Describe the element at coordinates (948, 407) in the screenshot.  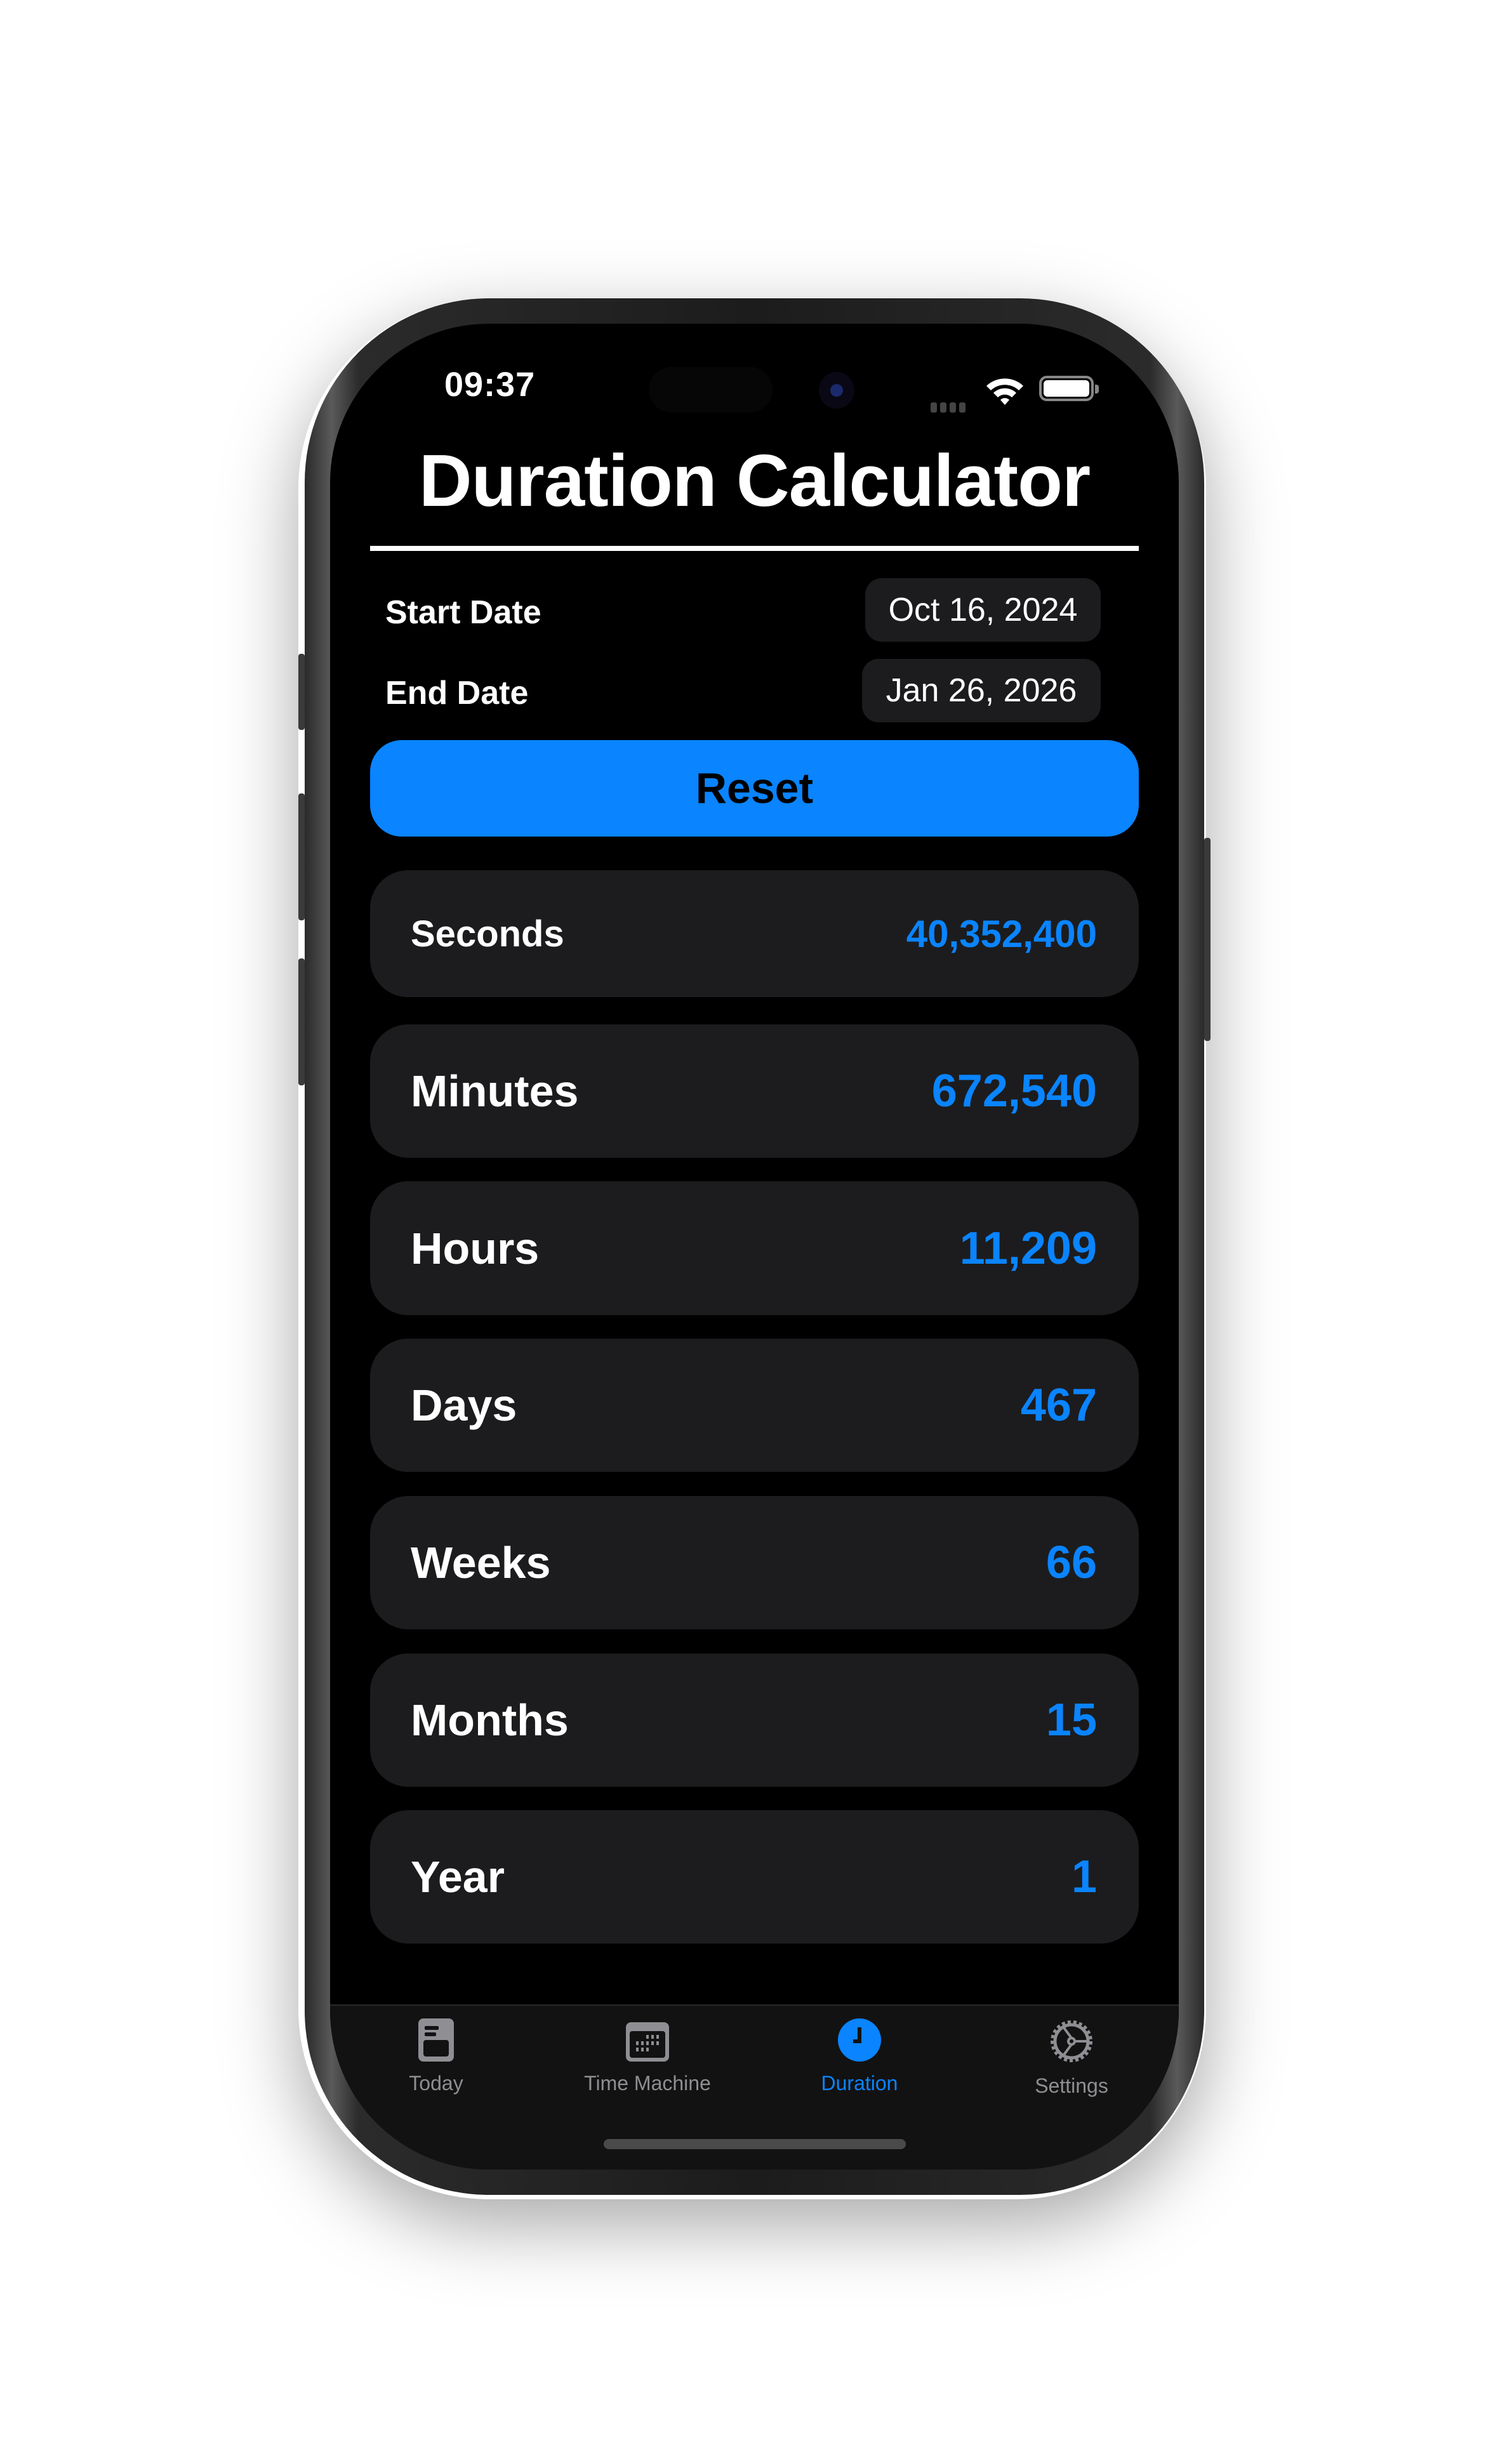
I see `cellular-signal-icon` at that location.